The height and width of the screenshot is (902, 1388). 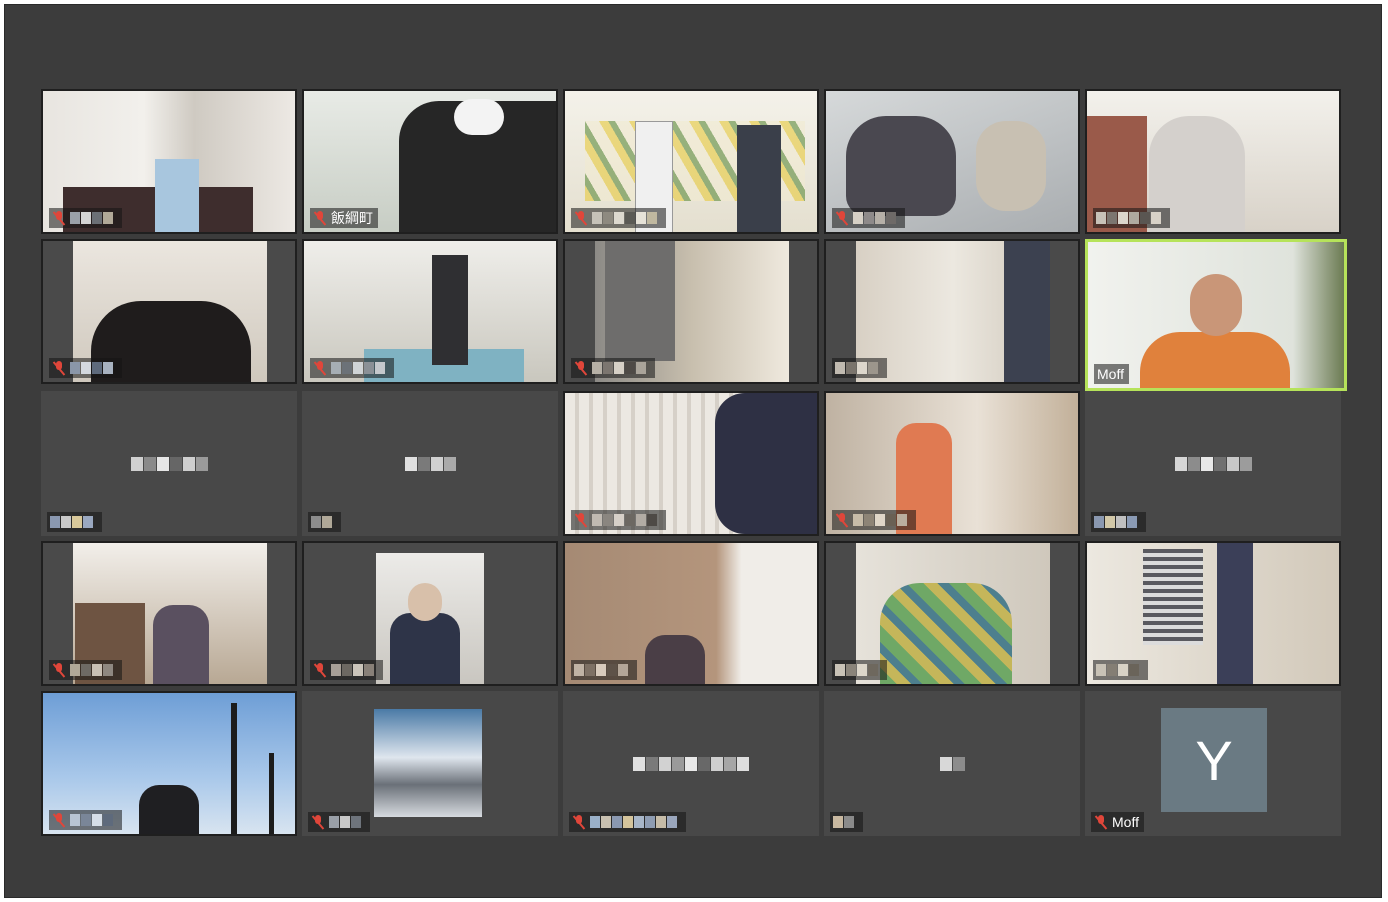 What do you see at coordinates (430, 161) in the screenshot?
I see `participant-tile-2: 飯綱町` at bounding box center [430, 161].